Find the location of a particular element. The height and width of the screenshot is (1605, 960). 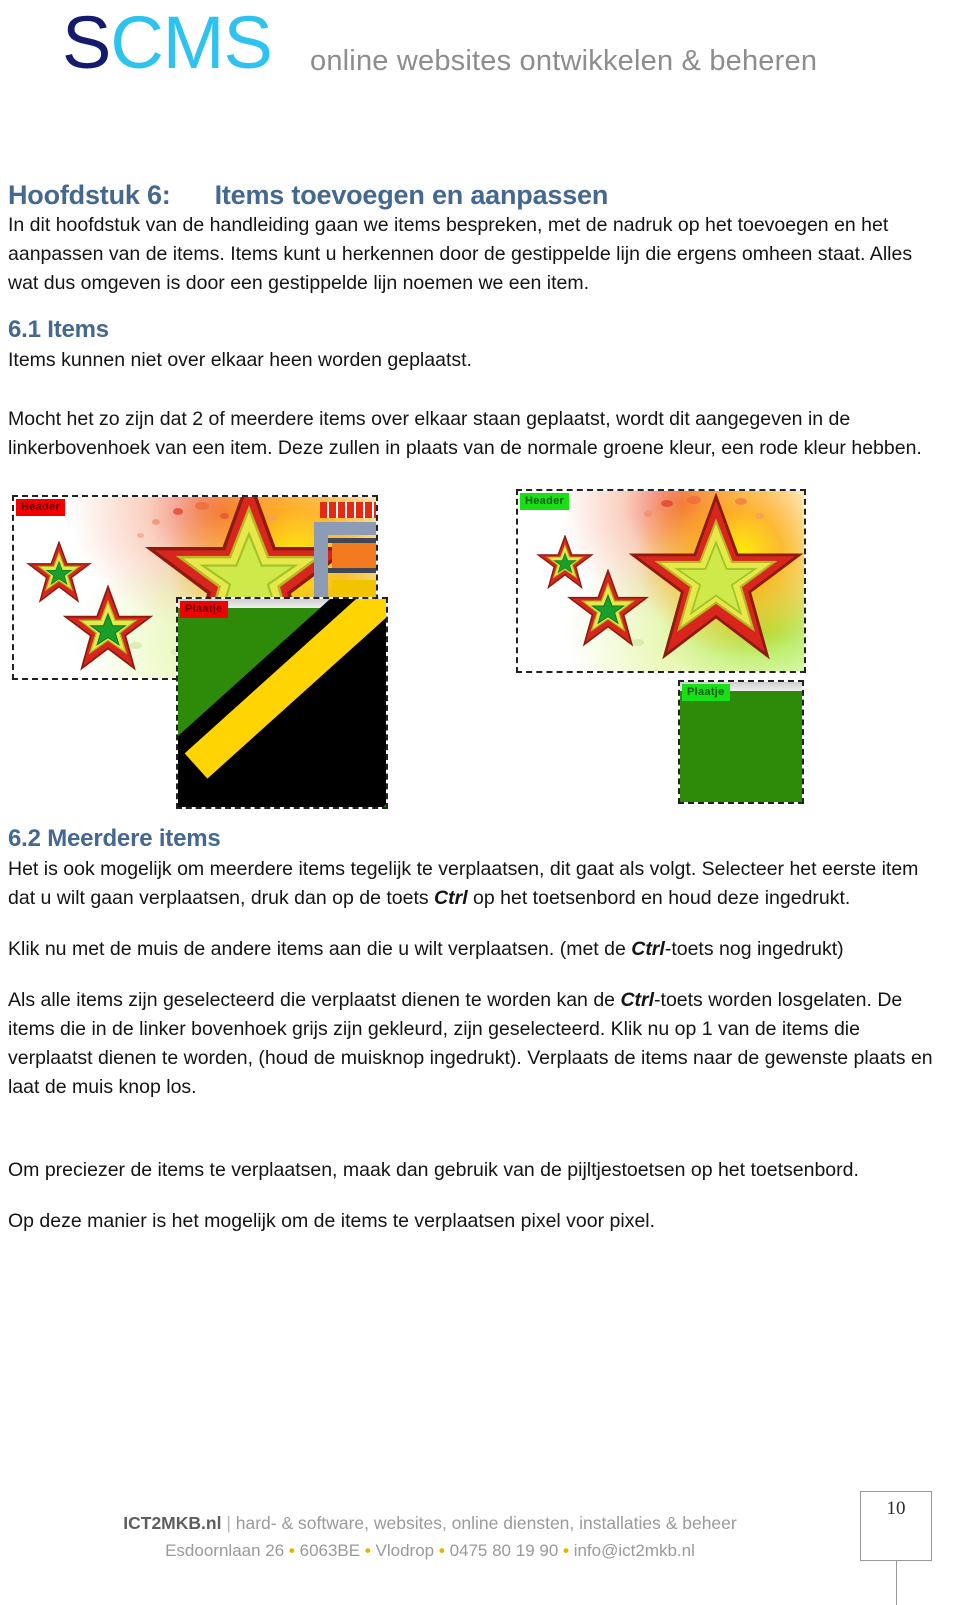

star-banner-artwork-right is located at coordinates (661, 581).